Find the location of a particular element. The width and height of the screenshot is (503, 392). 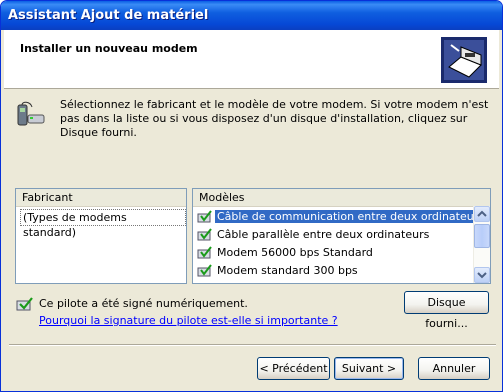

list-item: Modem 56000 bps Standard is located at coordinates (286, 252).